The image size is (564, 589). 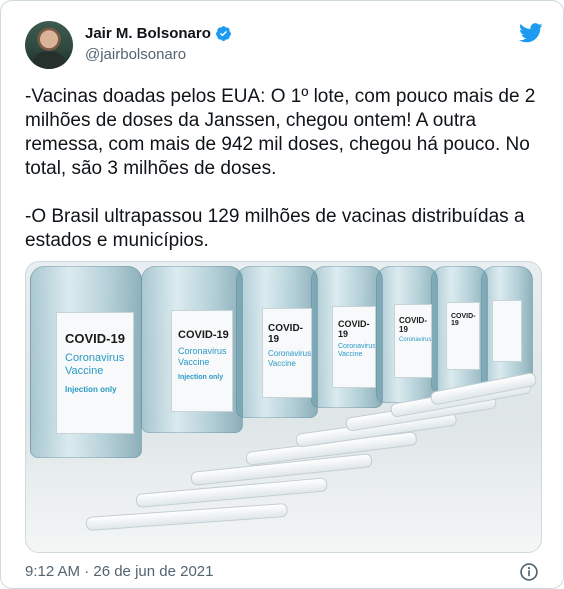 What do you see at coordinates (119, 571) in the screenshot?
I see `tweet-timestamp: 9:12 AM · 26 de jun de 2021` at bounding box center [119, 571].